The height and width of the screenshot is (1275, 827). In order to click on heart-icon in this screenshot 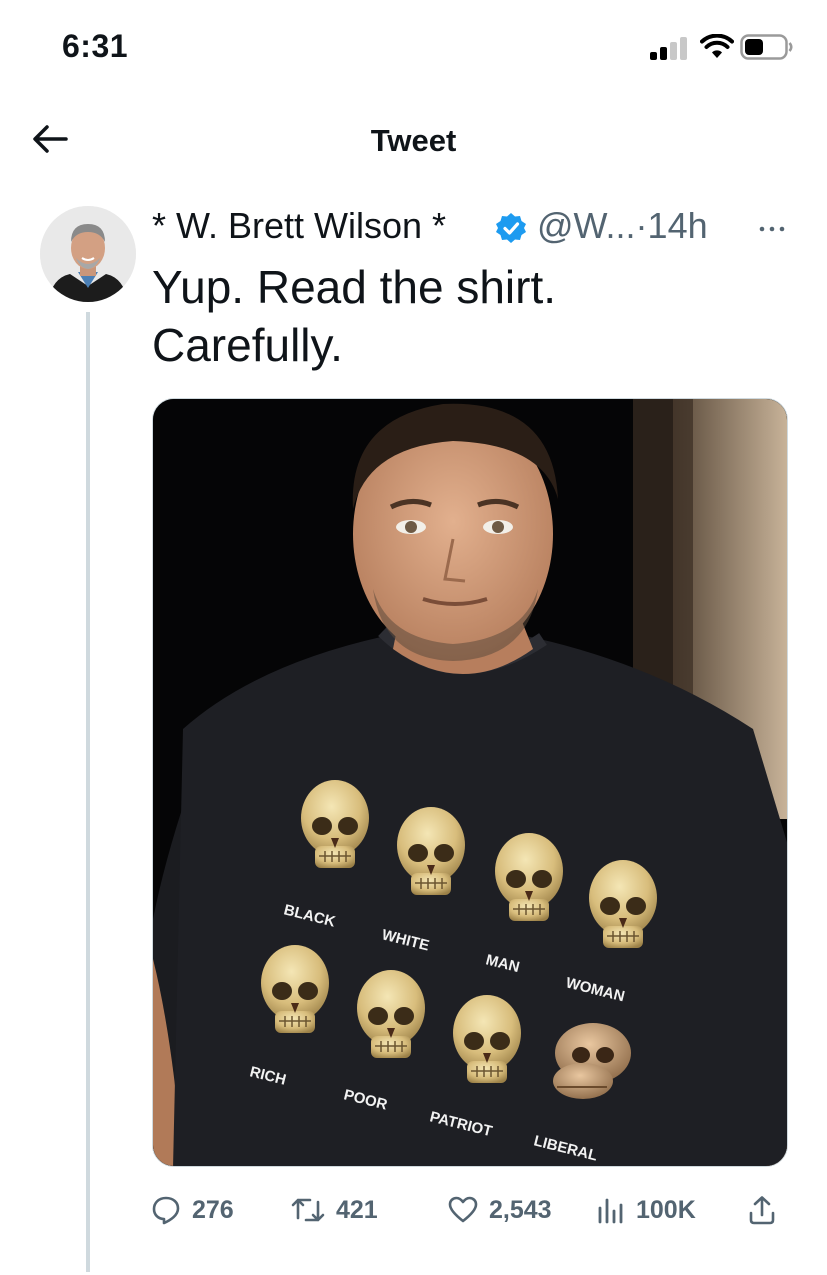, I will do `click(463, 1209)`.